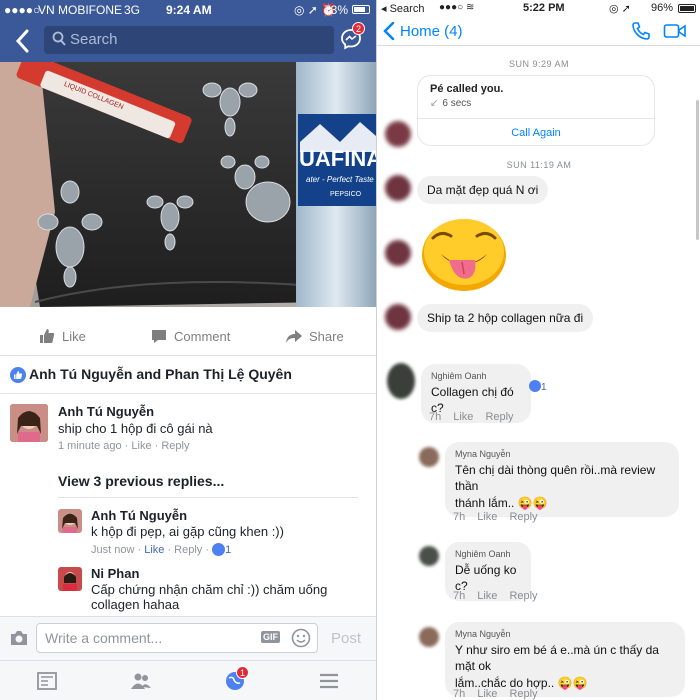 The image size is (700, 700). What do you see at coordinates (231, 573) in the screenshot?
I see `reply-author: Ni Phan` at bounding box center [231, 573].